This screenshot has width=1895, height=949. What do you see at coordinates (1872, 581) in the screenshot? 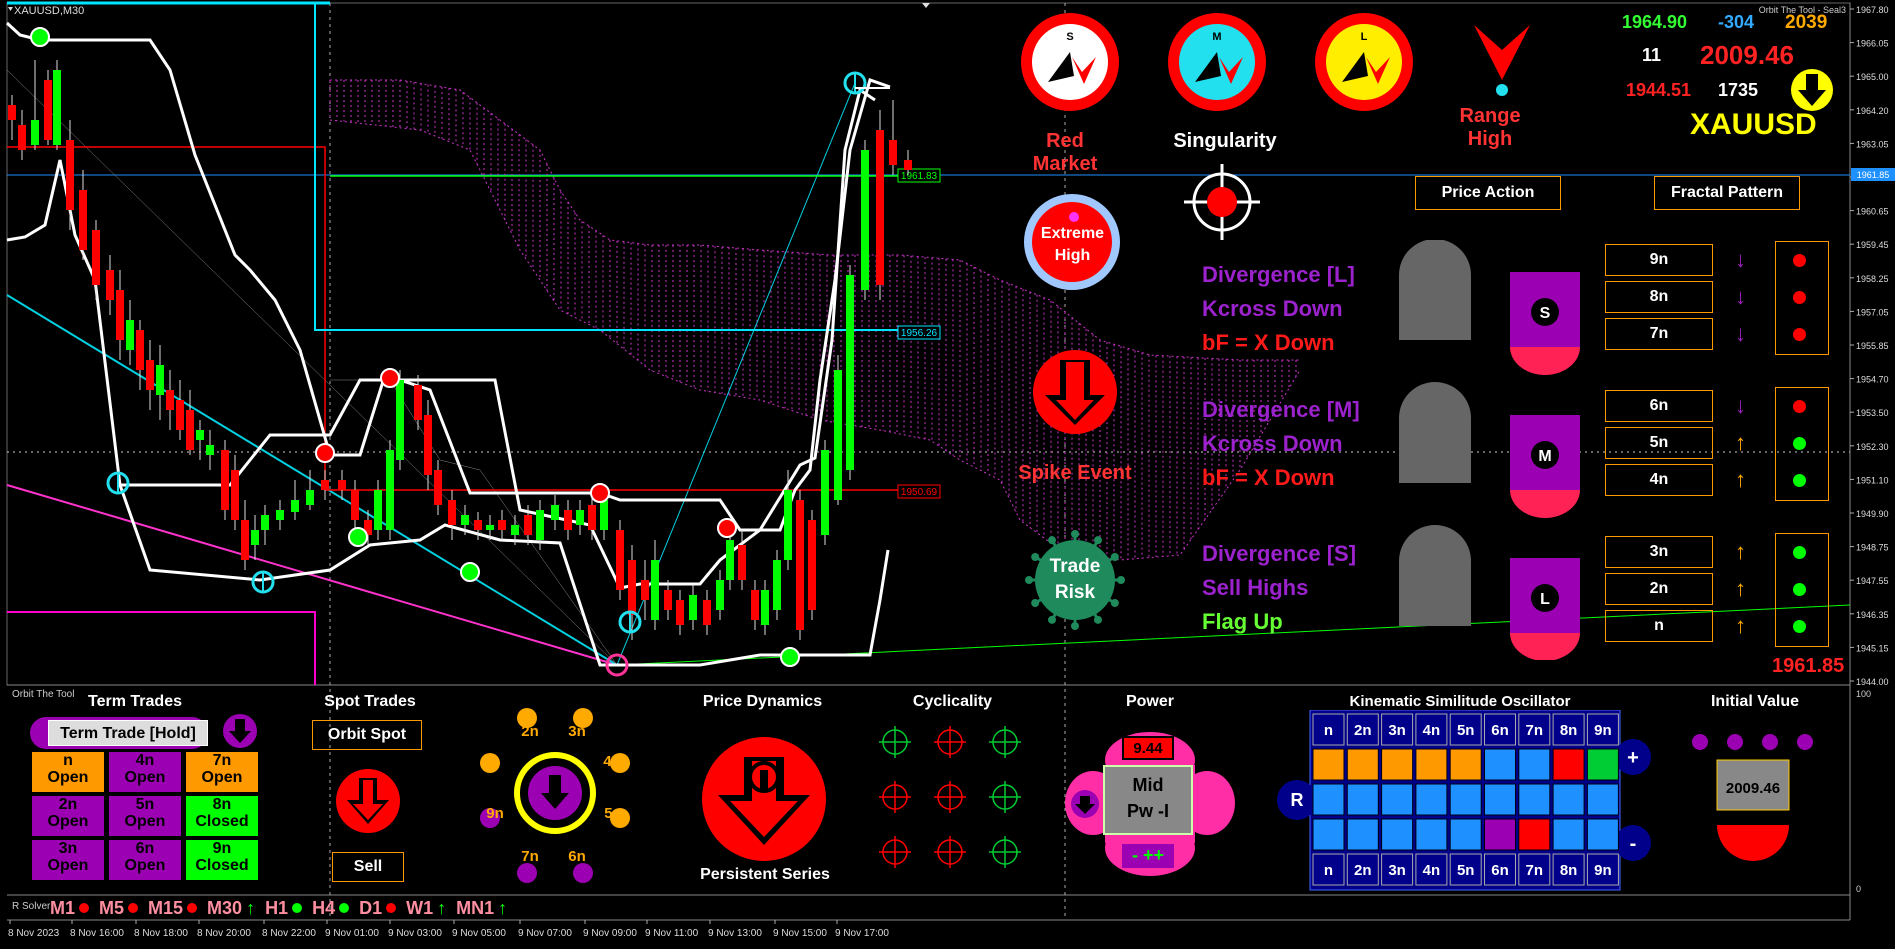
I see `price-tick: 1947.55` at bounding box center [1872, 581].